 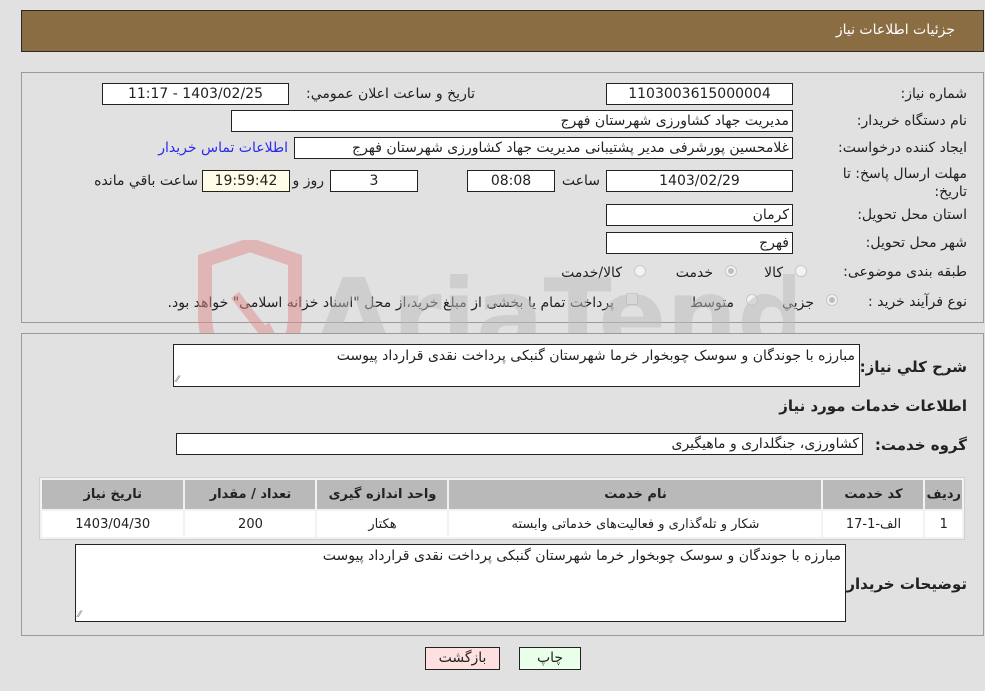 What do you see at coordinates (512, 121) in the screenshot?
I see `buyer-org-field: مدیریت جهاد کشاورزی شهرستان فهرج` at bounding box center [512, 121].